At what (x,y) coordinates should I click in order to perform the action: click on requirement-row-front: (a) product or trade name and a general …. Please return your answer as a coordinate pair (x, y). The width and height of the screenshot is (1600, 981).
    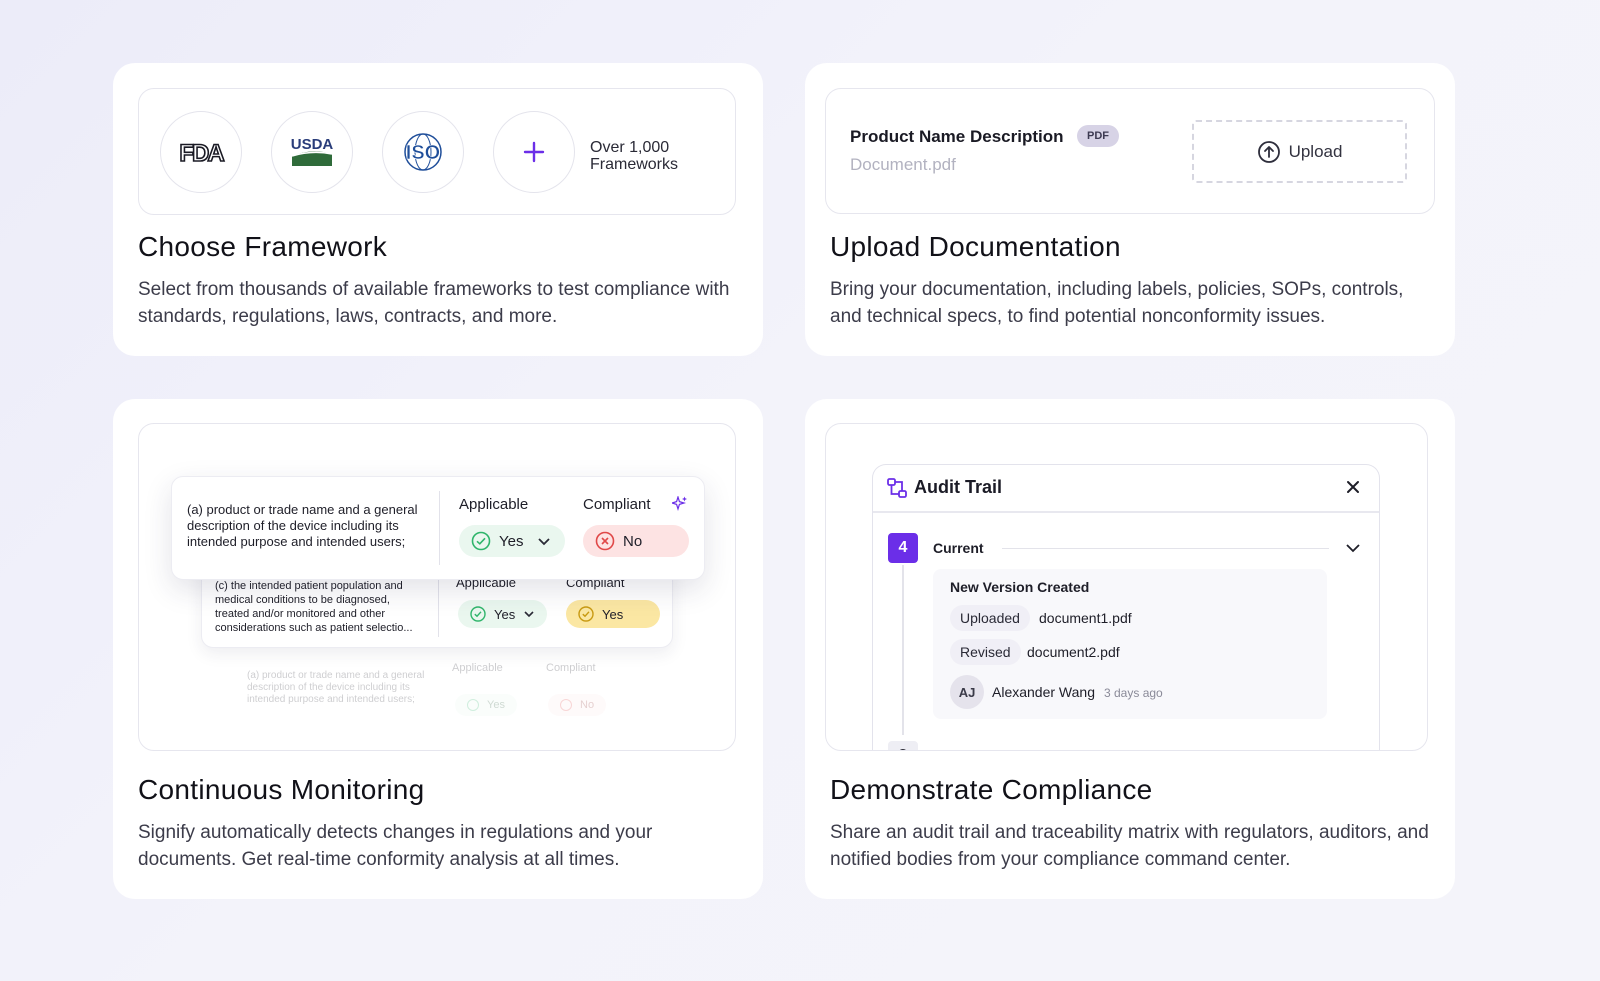
    Looking at the image, I should click on (438, 528).